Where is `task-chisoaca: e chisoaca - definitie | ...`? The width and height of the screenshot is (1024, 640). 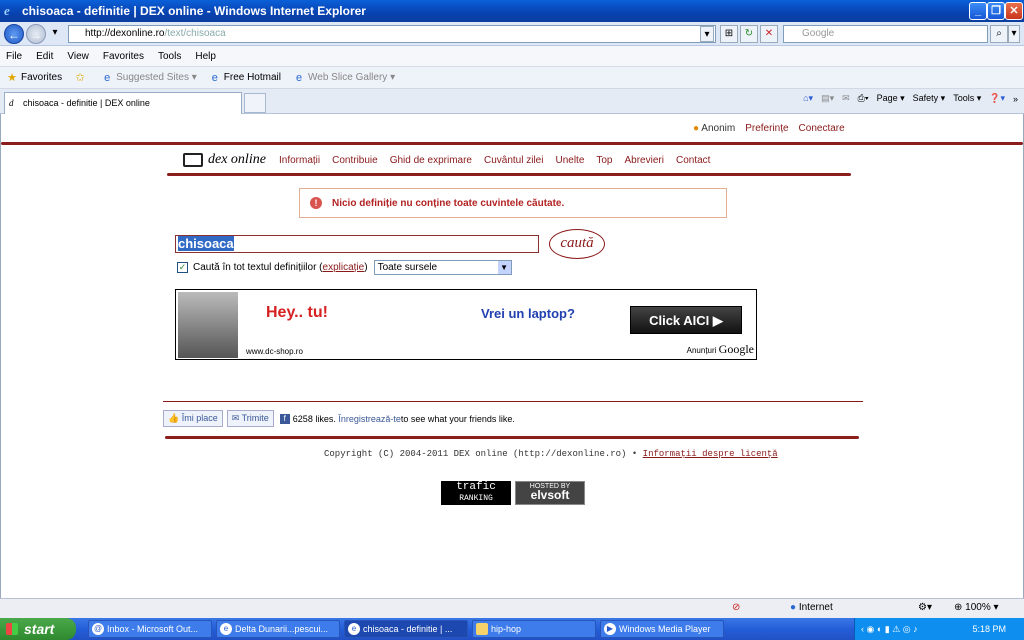 task-chisoaca: e chisoaca - definitie | ... is located at coordinates (406, 629).